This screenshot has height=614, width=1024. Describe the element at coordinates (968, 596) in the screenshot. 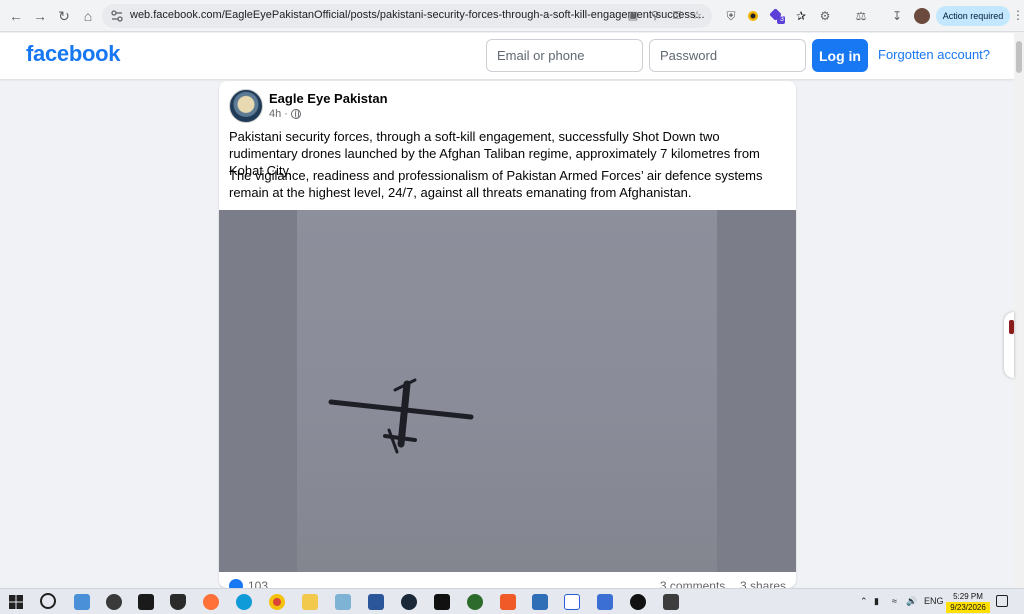

I see `clock-time: 5:29 PM` at that location.